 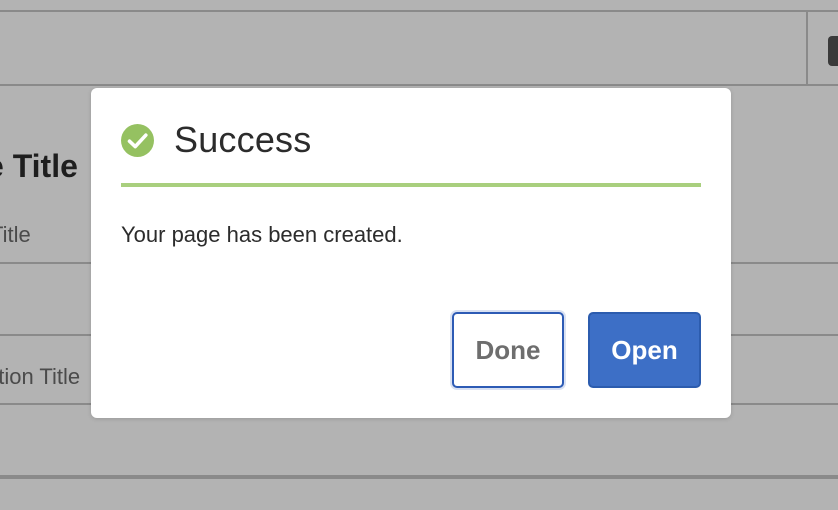 What do you see at coordinates (807, 48) in the screenshot?
I see `toolbar-divider` at bounding box center [807, 48].